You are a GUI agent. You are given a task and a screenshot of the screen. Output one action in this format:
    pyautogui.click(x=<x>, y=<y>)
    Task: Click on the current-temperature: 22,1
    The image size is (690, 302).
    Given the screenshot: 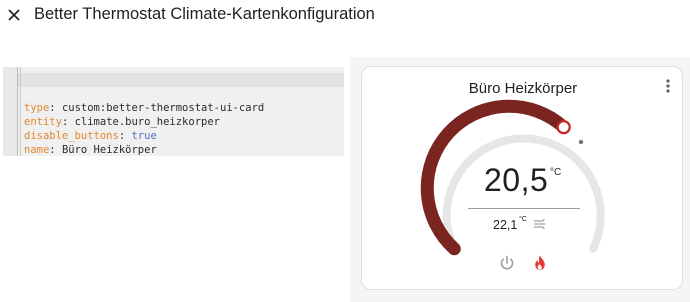 What is the action you would take?
    pyautogui.click(x=505, y=225)
    